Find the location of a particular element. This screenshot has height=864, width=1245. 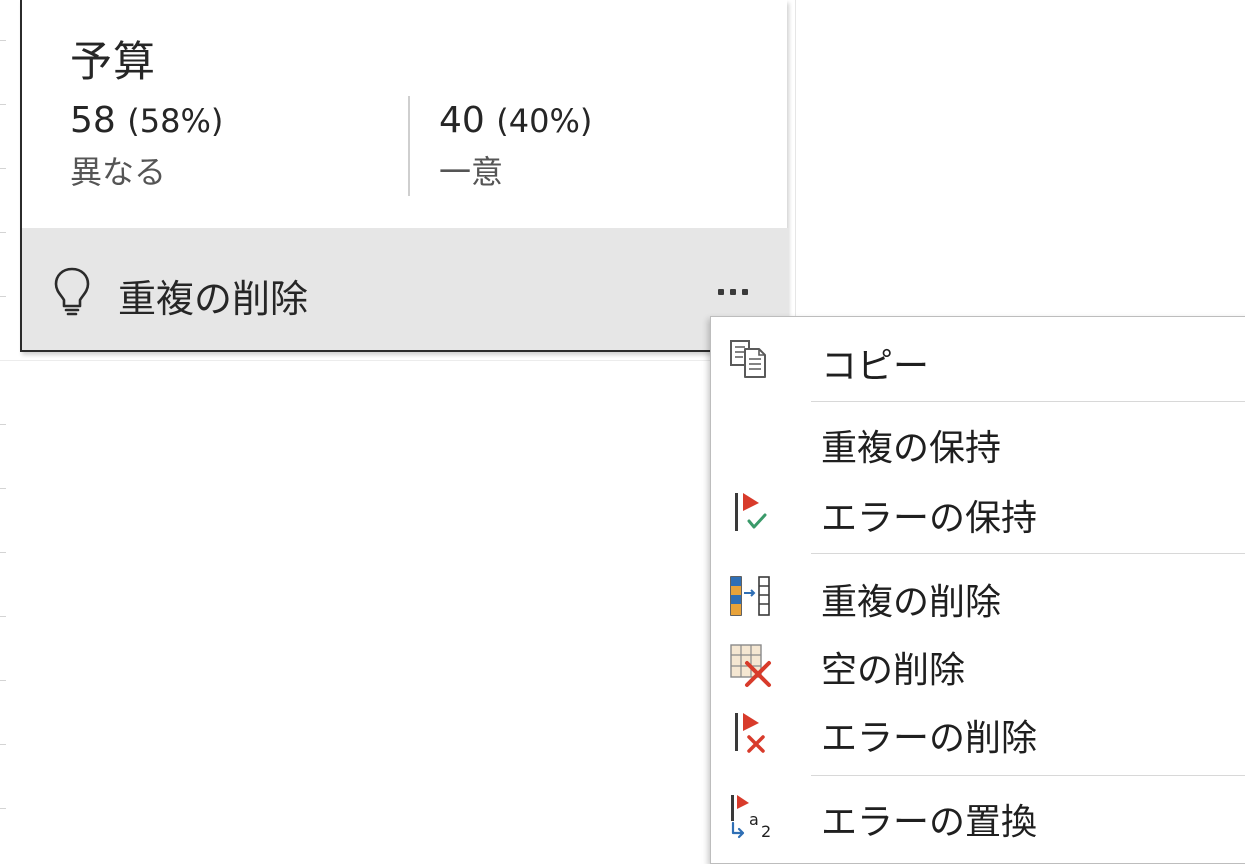

suggestion-bar: 重複の削除 is located at coordinates (405, 289).